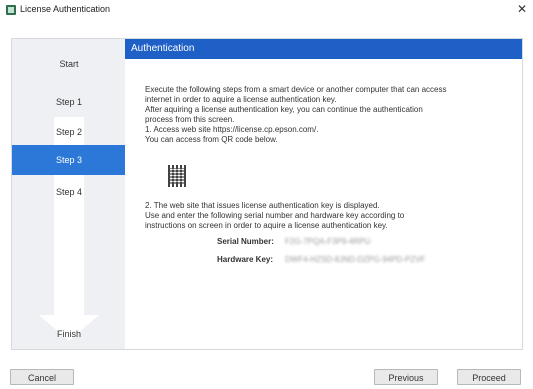 The image size is (533, 389). Describe the element at coordinates (489, 377) in the screenshot. I see `proceed-button: Proceed` at that location.